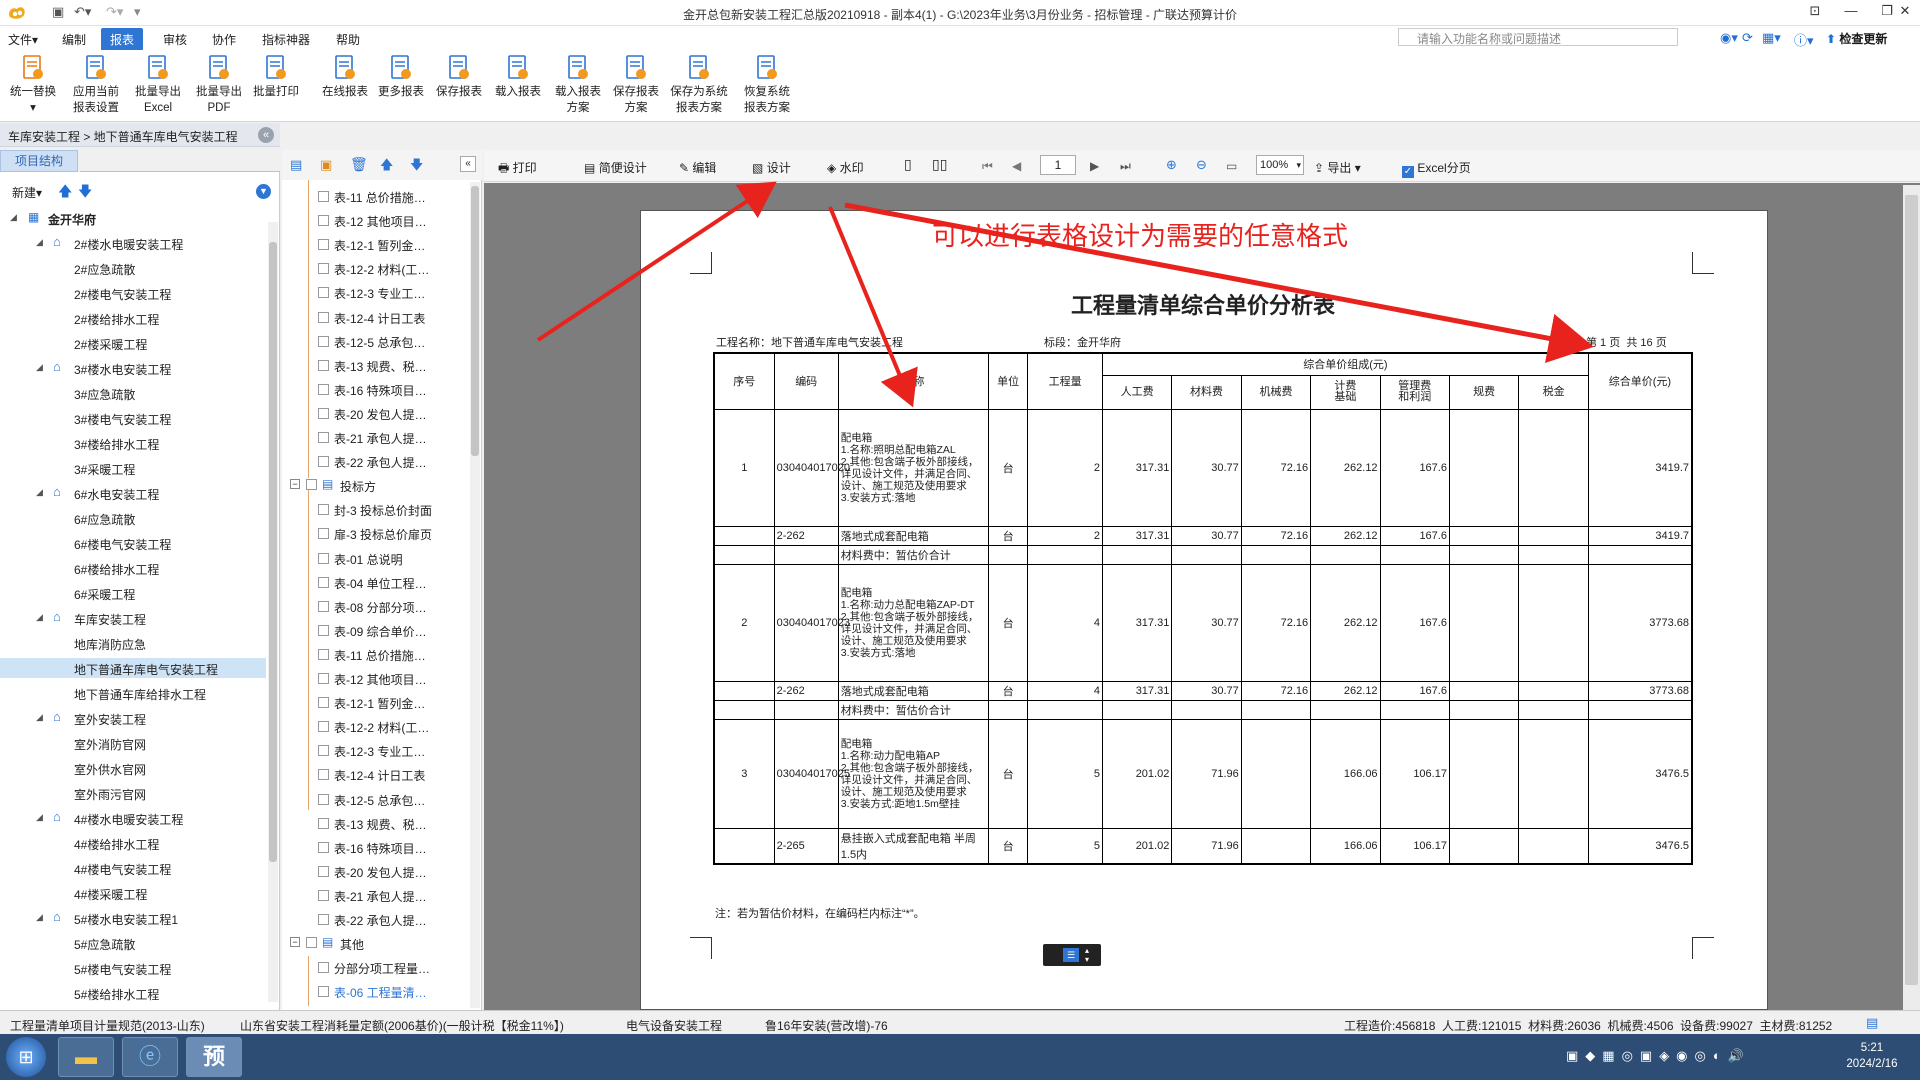  What do you see at coordinates (1201, 165) in the screenshot?
I see `zoom-out-icon: ⊖` at bounding box center [1201, 165].